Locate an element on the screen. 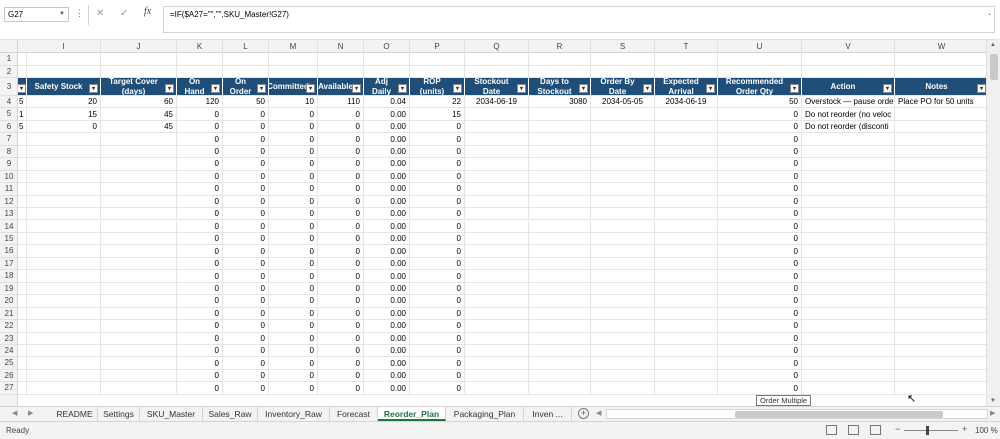 The width and height of the screenshot is (1000, 439). sheet-tab: Forecast is located at coordinates (354, 414).